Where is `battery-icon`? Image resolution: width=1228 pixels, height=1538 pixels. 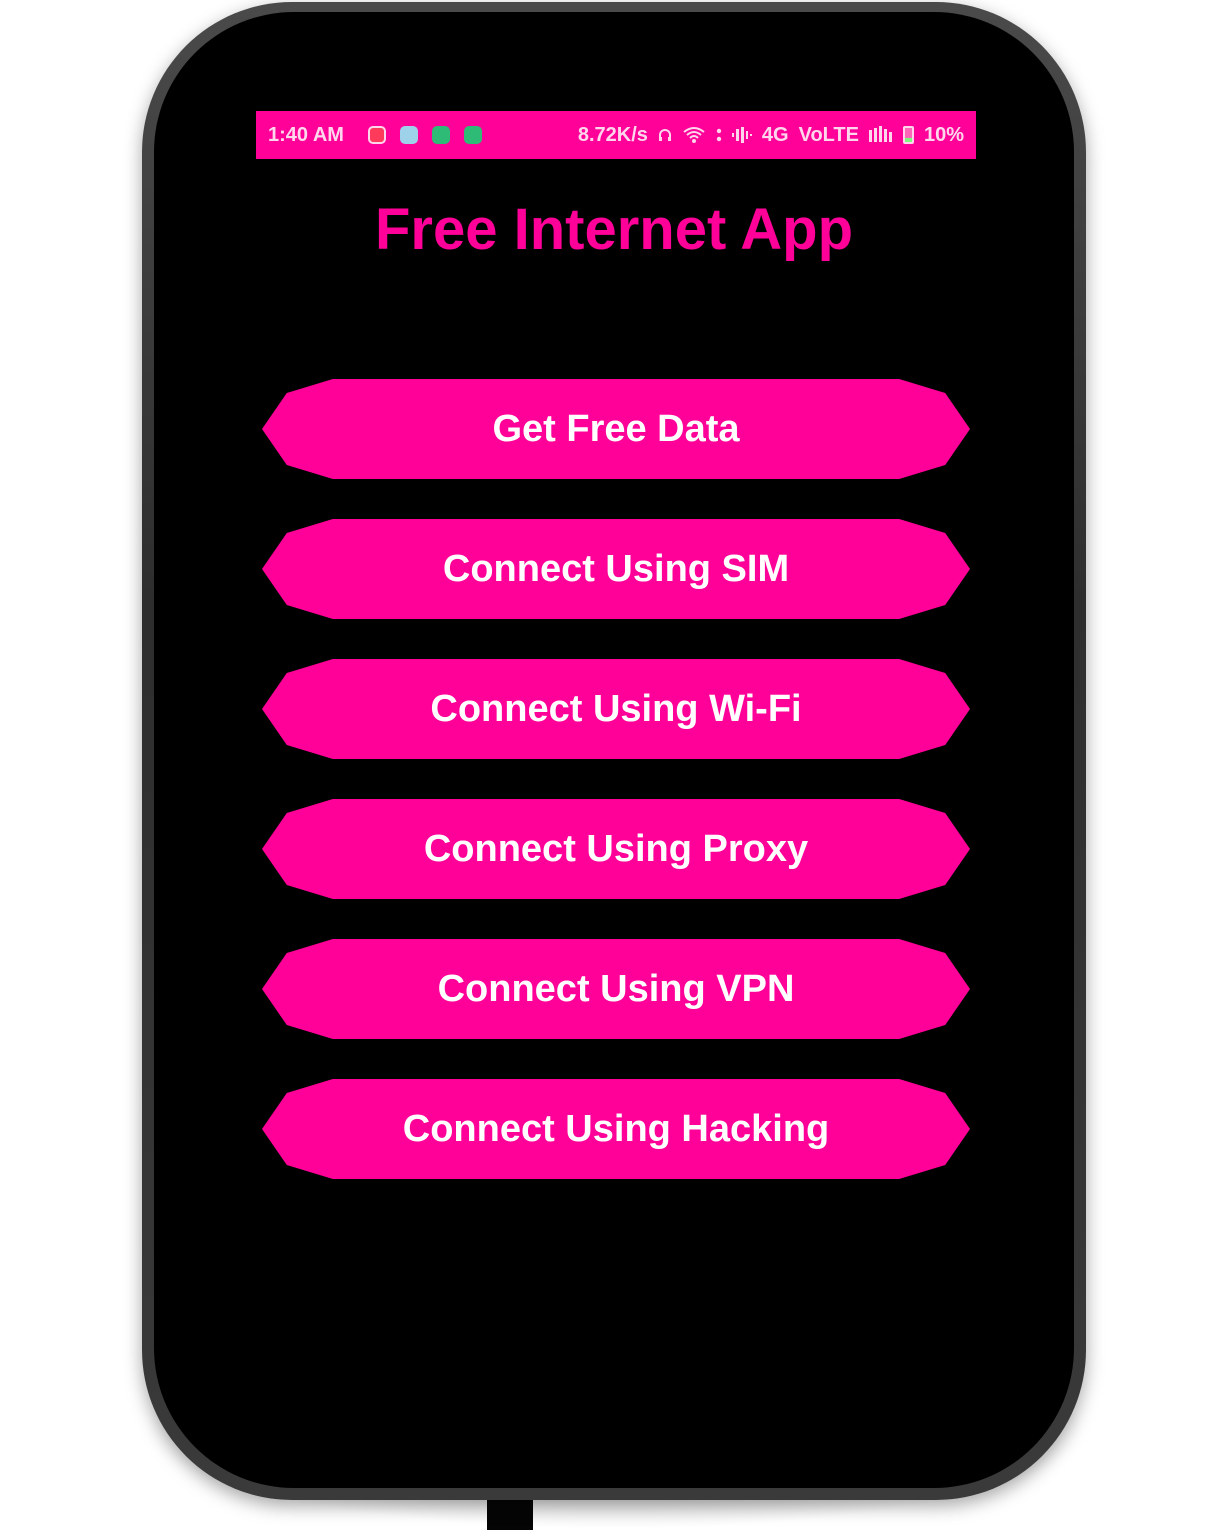 battery-icon is located at coordinates (908, 135).